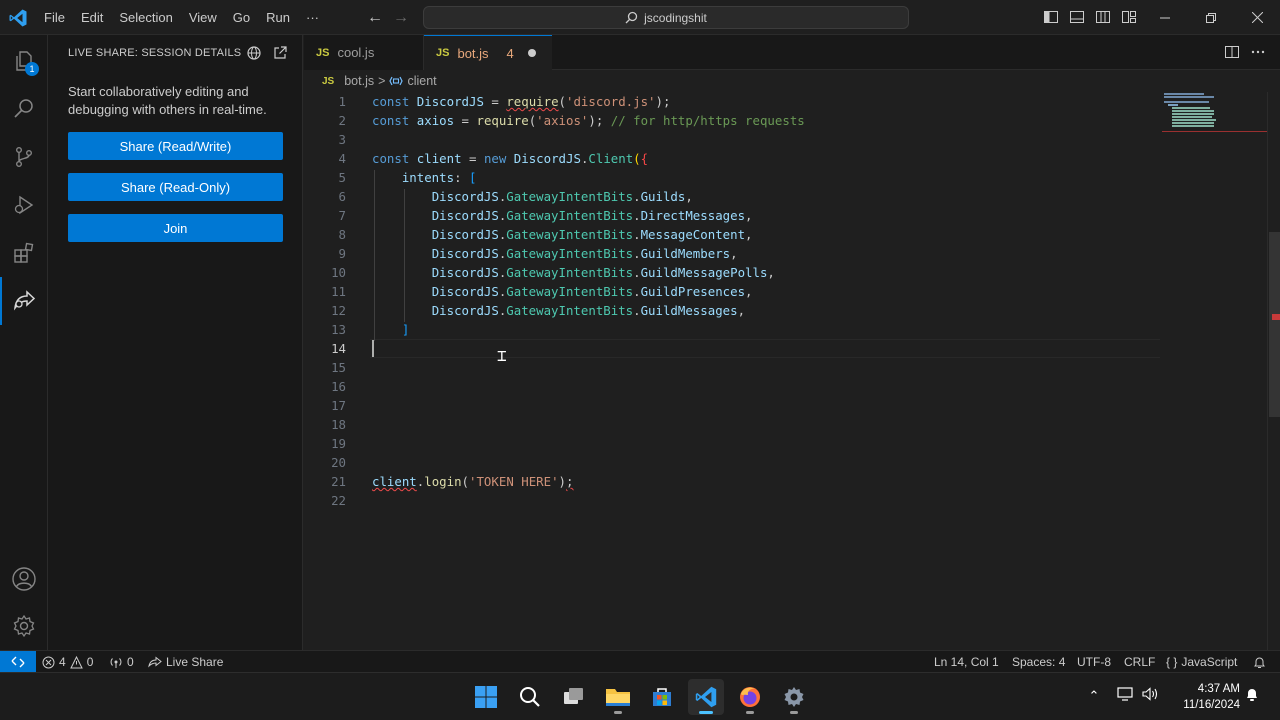 The image size is (1280, 720). Describe the element at coordinates (1150, 696) in the screenshot. I see `volume-icon` at that location.